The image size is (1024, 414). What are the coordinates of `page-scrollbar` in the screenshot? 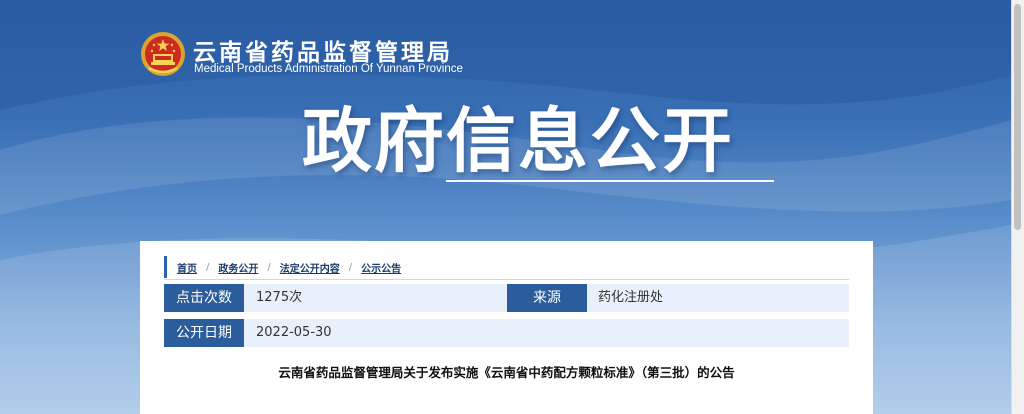 It's located at (1017, 207).